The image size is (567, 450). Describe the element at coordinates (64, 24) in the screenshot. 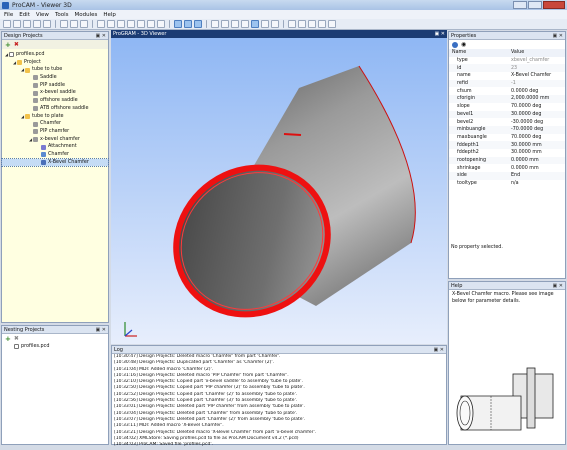

I see `cut-icon` at that location.